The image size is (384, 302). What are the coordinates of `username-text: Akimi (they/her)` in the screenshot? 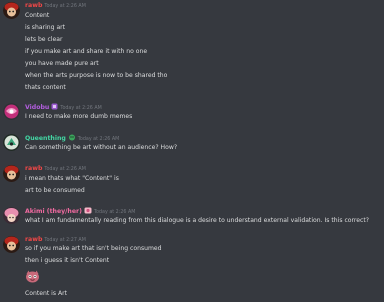 It's located at (53, 211).